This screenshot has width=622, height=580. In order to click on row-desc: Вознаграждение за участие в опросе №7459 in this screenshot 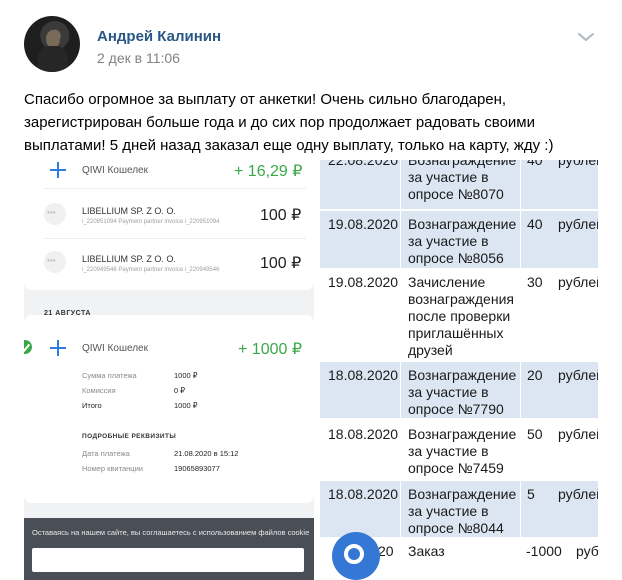, I will do `click(462, 451)`.